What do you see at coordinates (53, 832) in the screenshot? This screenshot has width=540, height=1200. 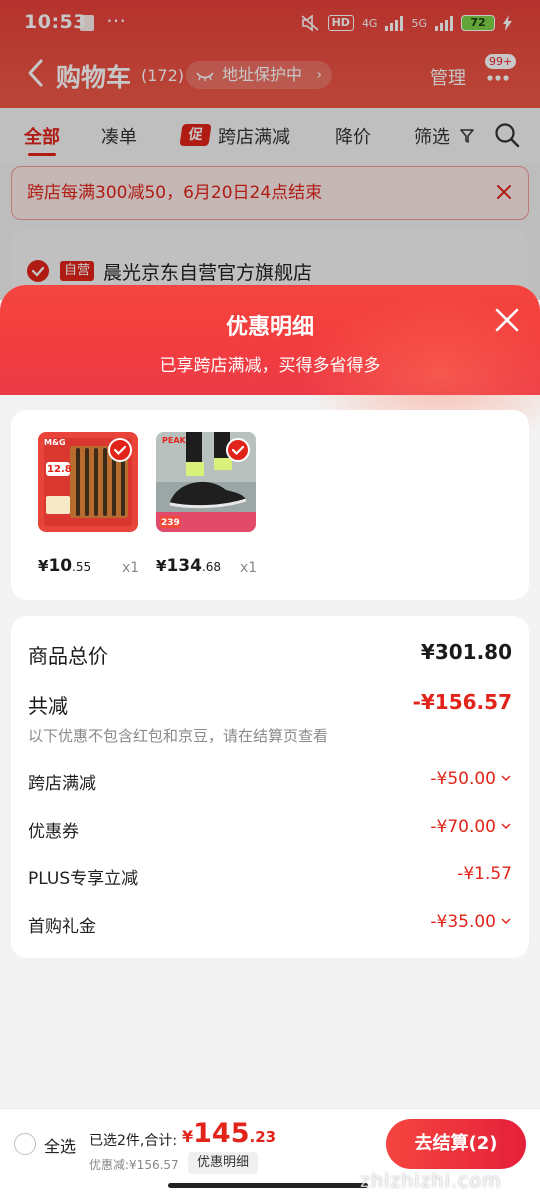 I see `discount-label: 优惠券` at bounding box center [53, 832].